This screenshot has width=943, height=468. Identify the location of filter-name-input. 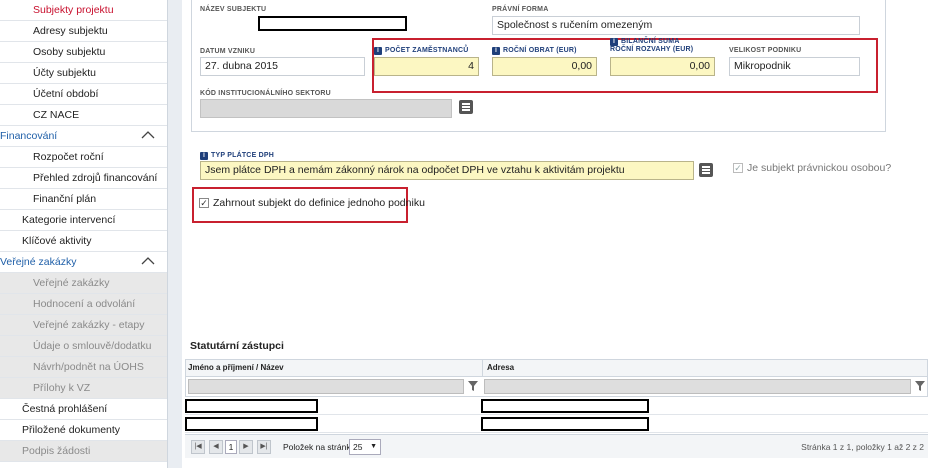
(326, 386).